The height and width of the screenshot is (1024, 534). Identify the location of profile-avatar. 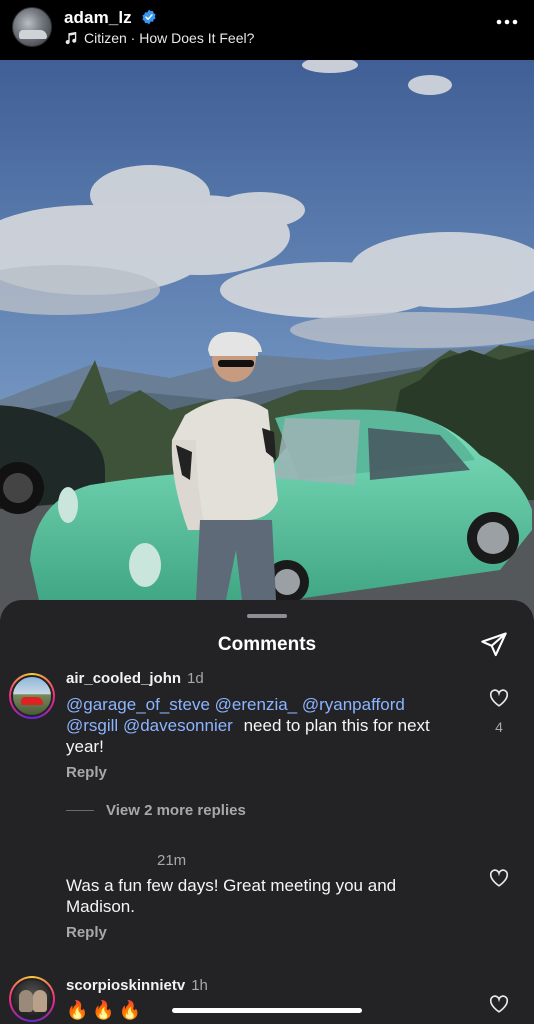
(32, 27).